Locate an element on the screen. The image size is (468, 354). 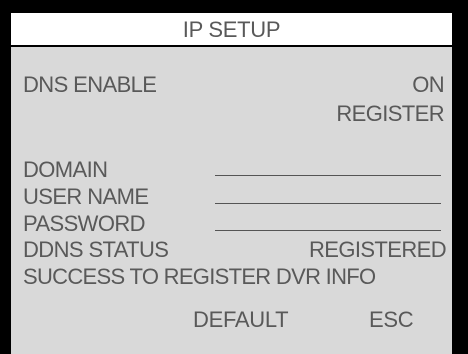
username-field is located at coordinates (328, 203).